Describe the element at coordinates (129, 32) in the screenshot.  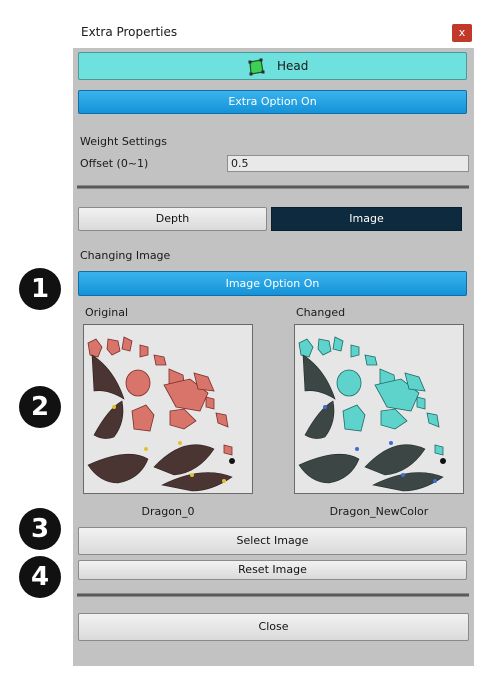
I see `window-title: Extra Properties` at that location.